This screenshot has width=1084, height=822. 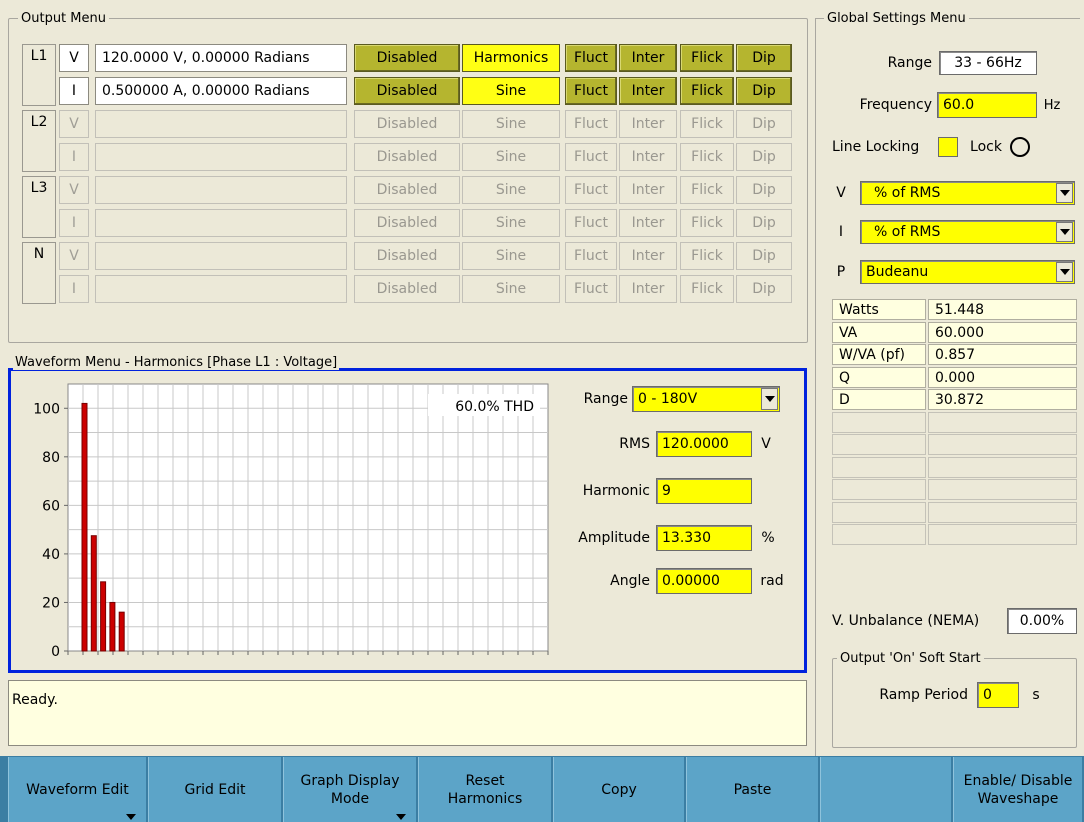 I want to click on output-value-field: 0.500000 A, 0.00000 Radians, so click(x=221, y=91).